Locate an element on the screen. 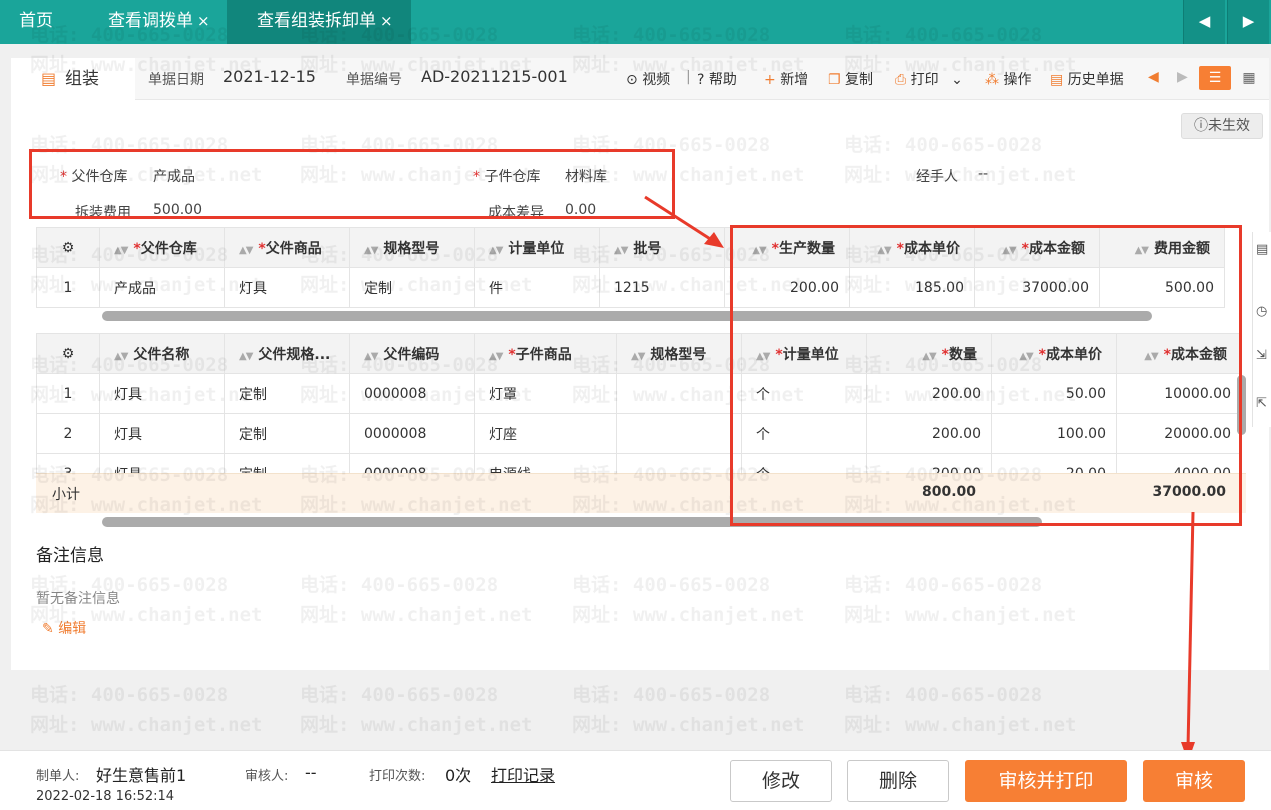  reviewer-label: 审核人: is located at coordinates (267, 776).